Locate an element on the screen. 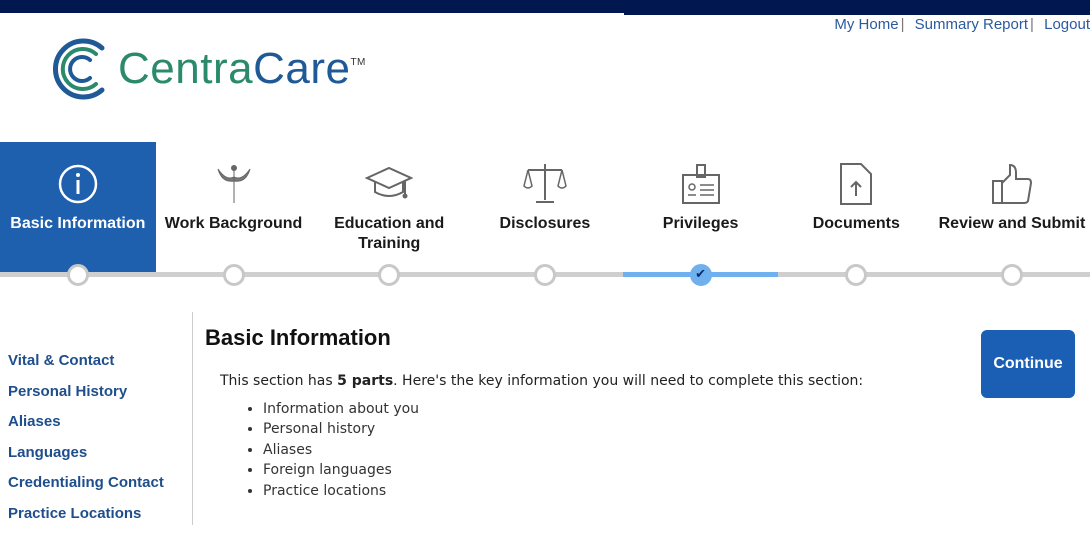  header-links: My Home | Summary Report | Logout is located at coordinates (962, 24).